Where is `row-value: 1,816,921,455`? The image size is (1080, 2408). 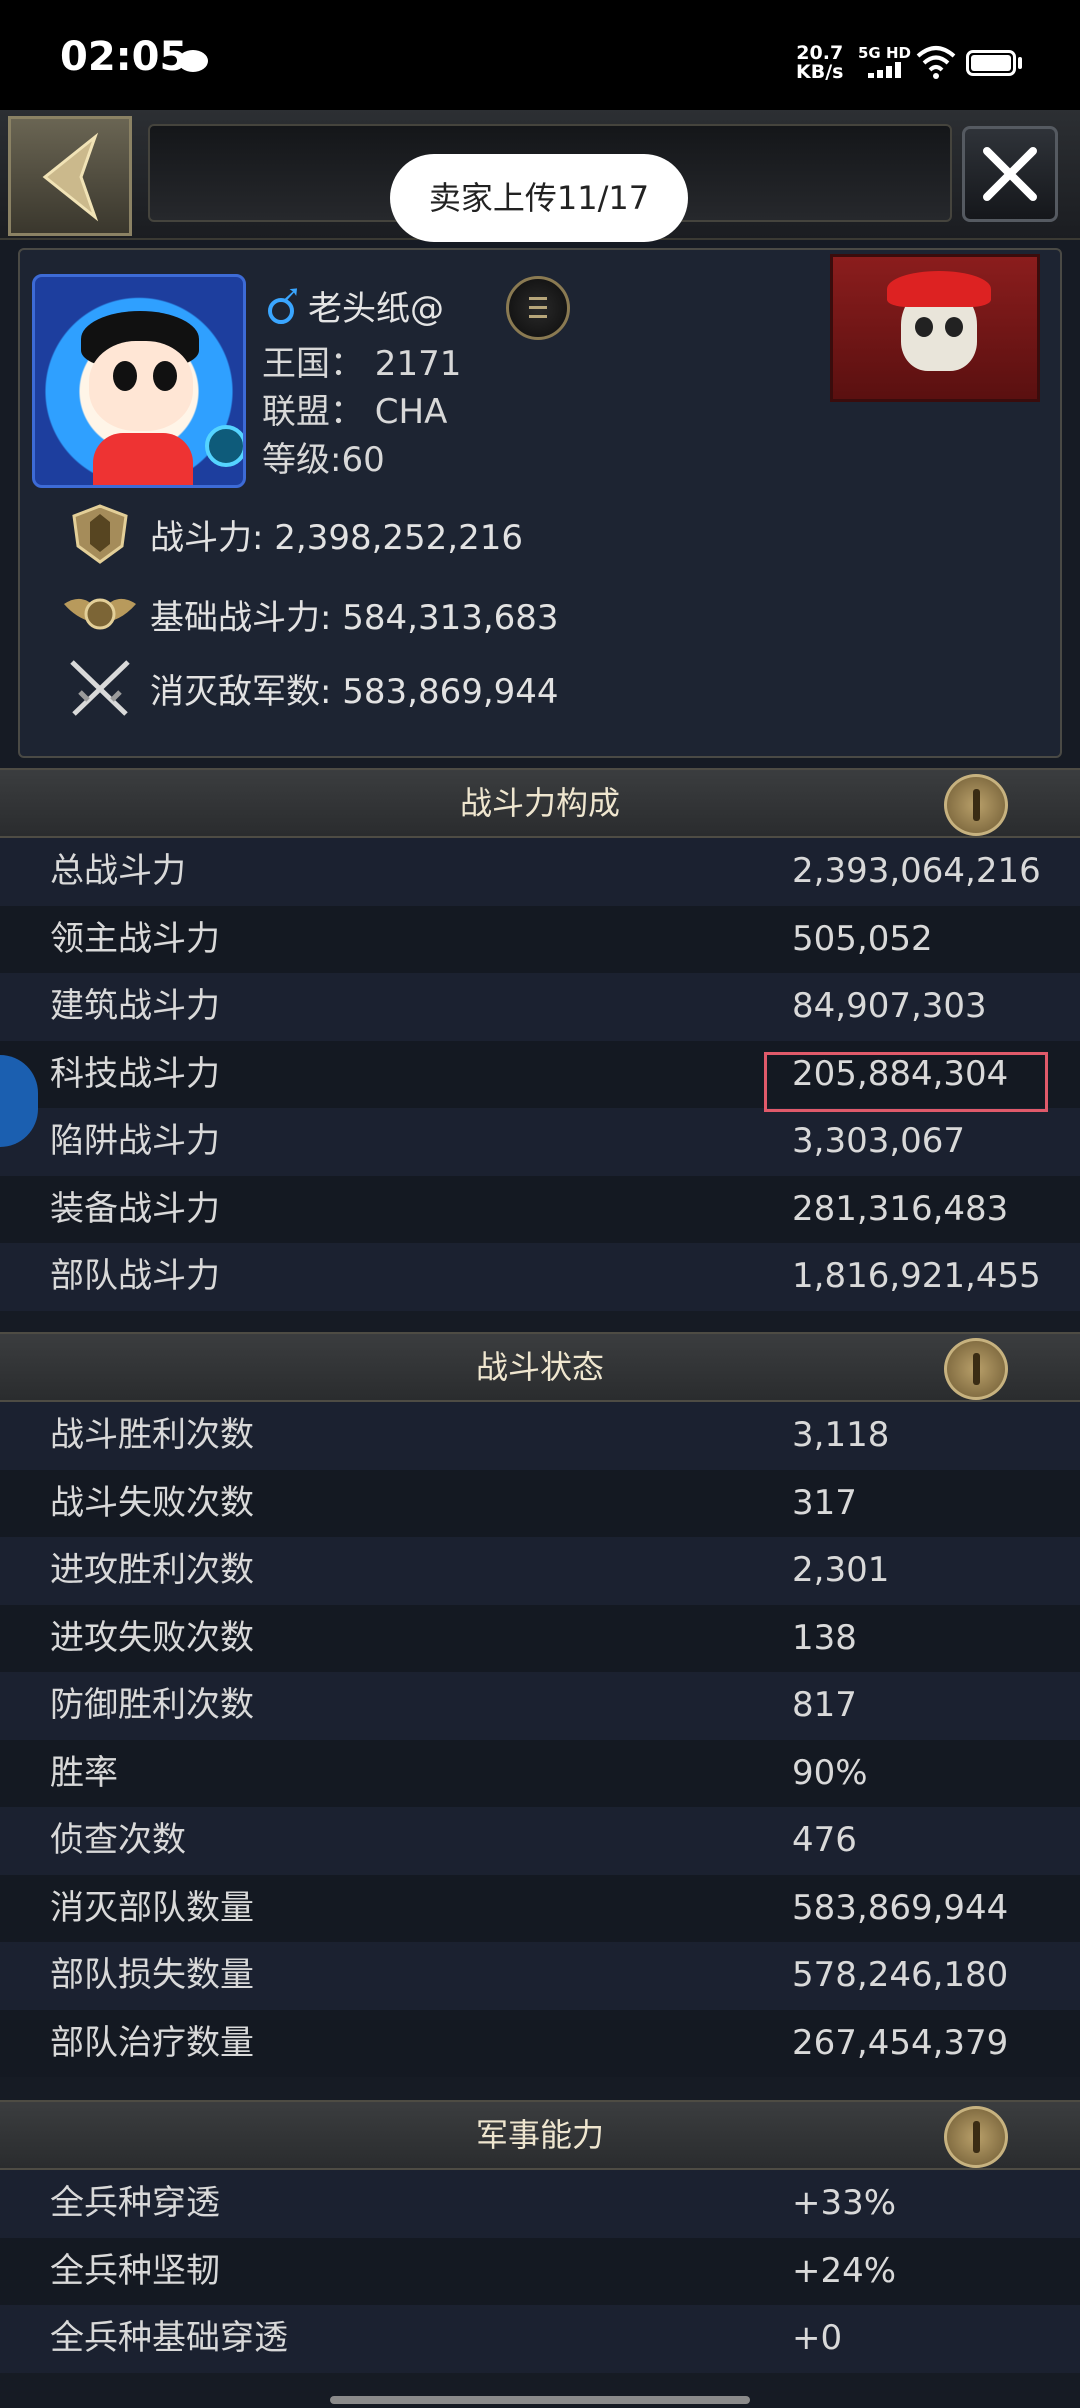 row-value: 1,816,921,455 is located at coordinates (916, 1276).